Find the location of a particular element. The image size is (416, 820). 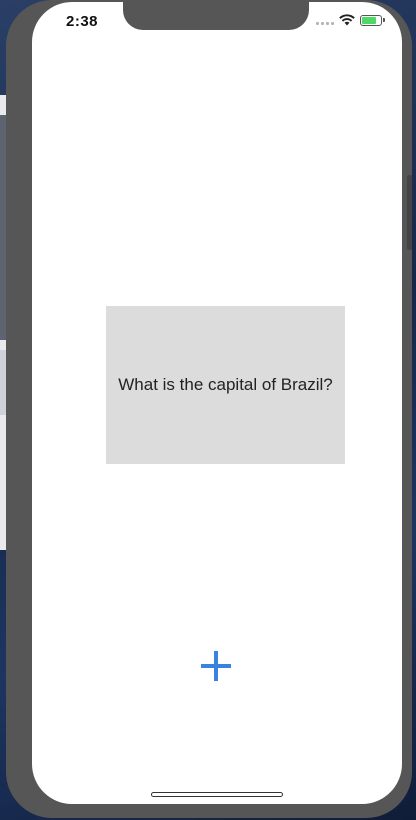

plus-icon is located at coordinates (216, 666).